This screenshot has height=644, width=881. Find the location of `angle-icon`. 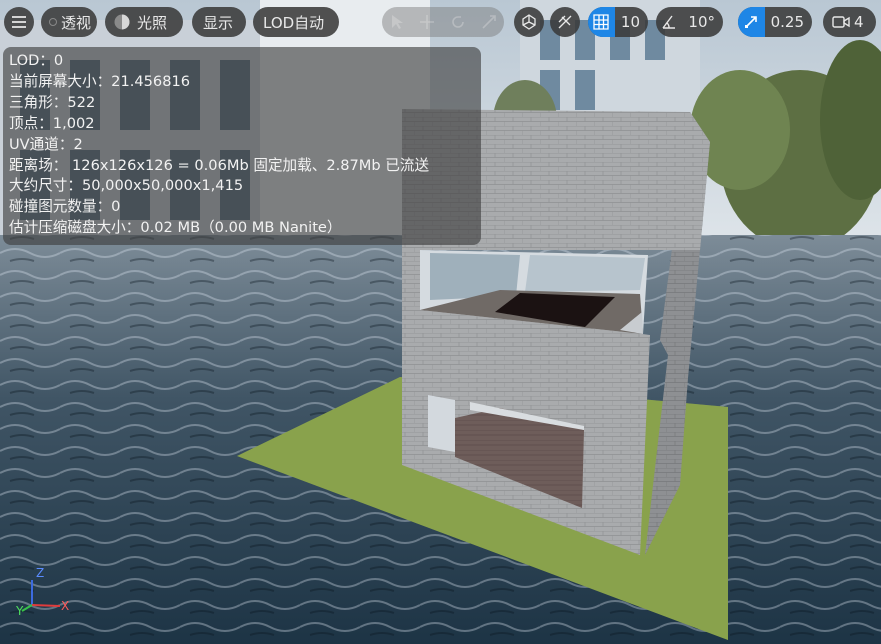

angle-icon is located at coordinates (669, 22).